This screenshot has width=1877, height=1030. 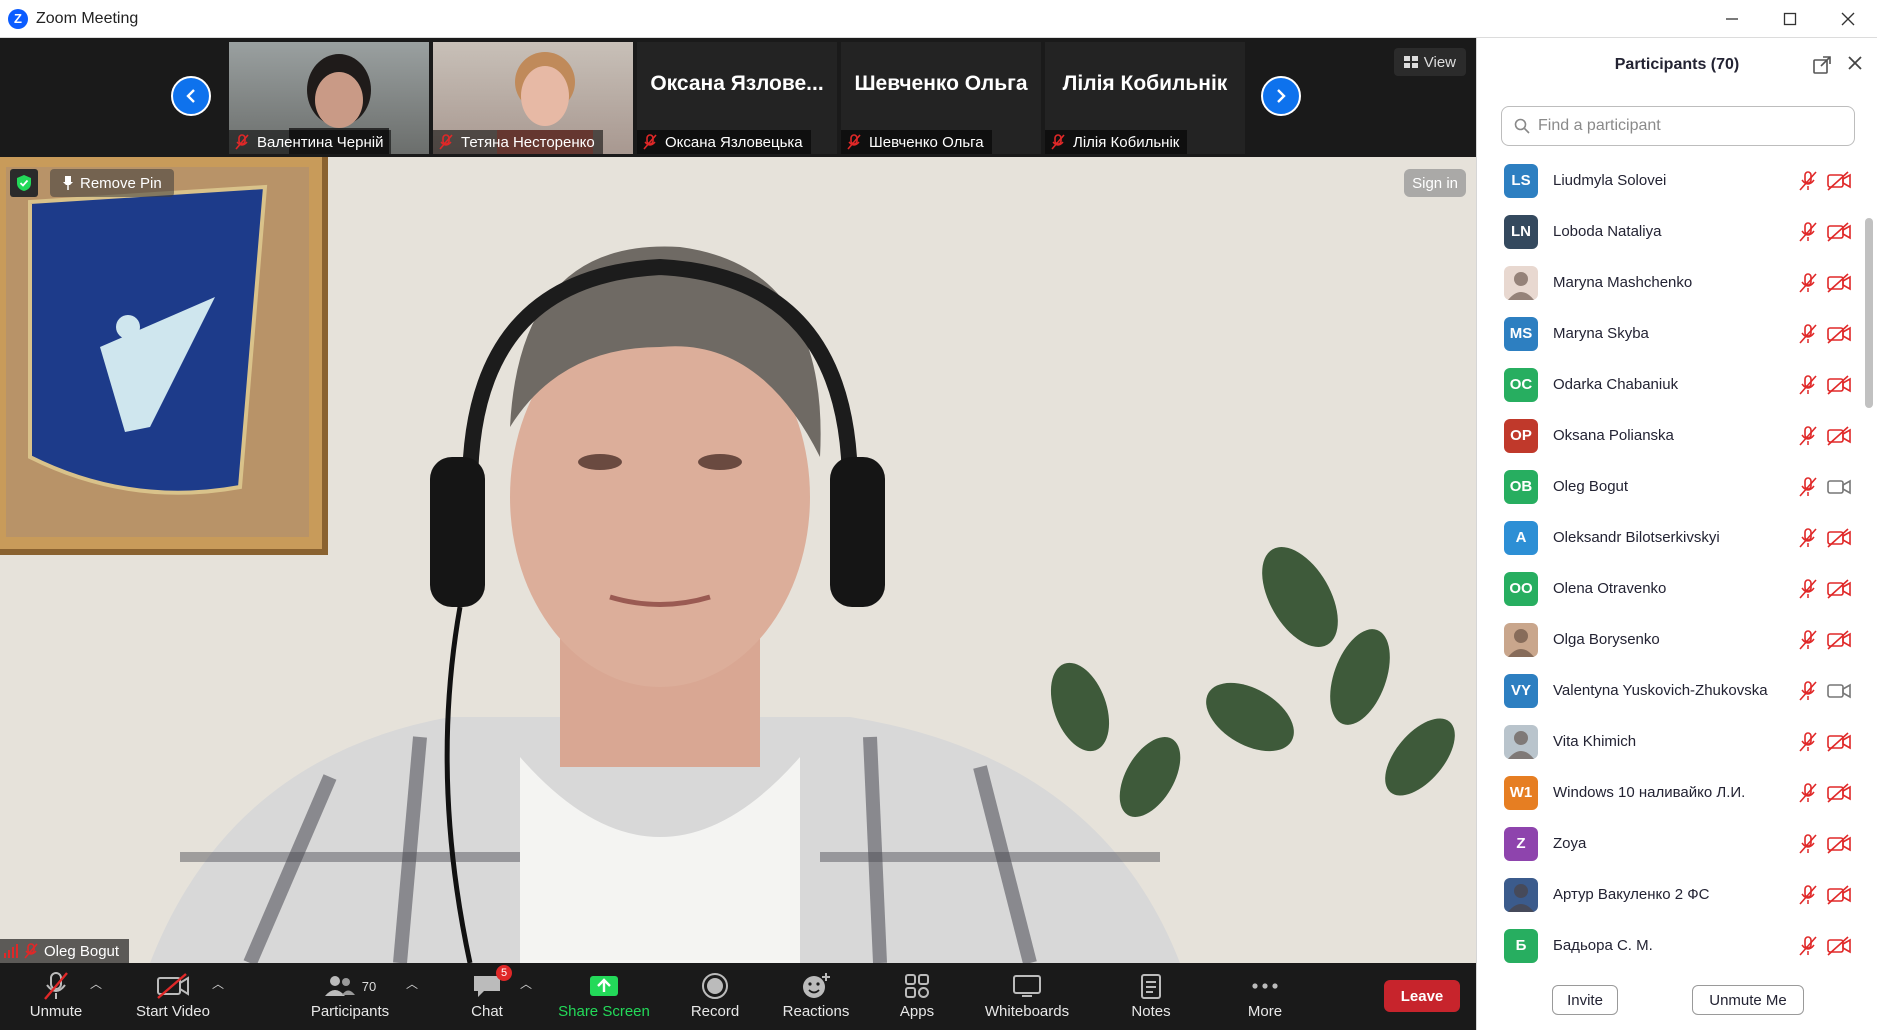 I want to click on participant-tile: Оксана Язлове... Оксана Язловецька, so click(x=737, y=98).